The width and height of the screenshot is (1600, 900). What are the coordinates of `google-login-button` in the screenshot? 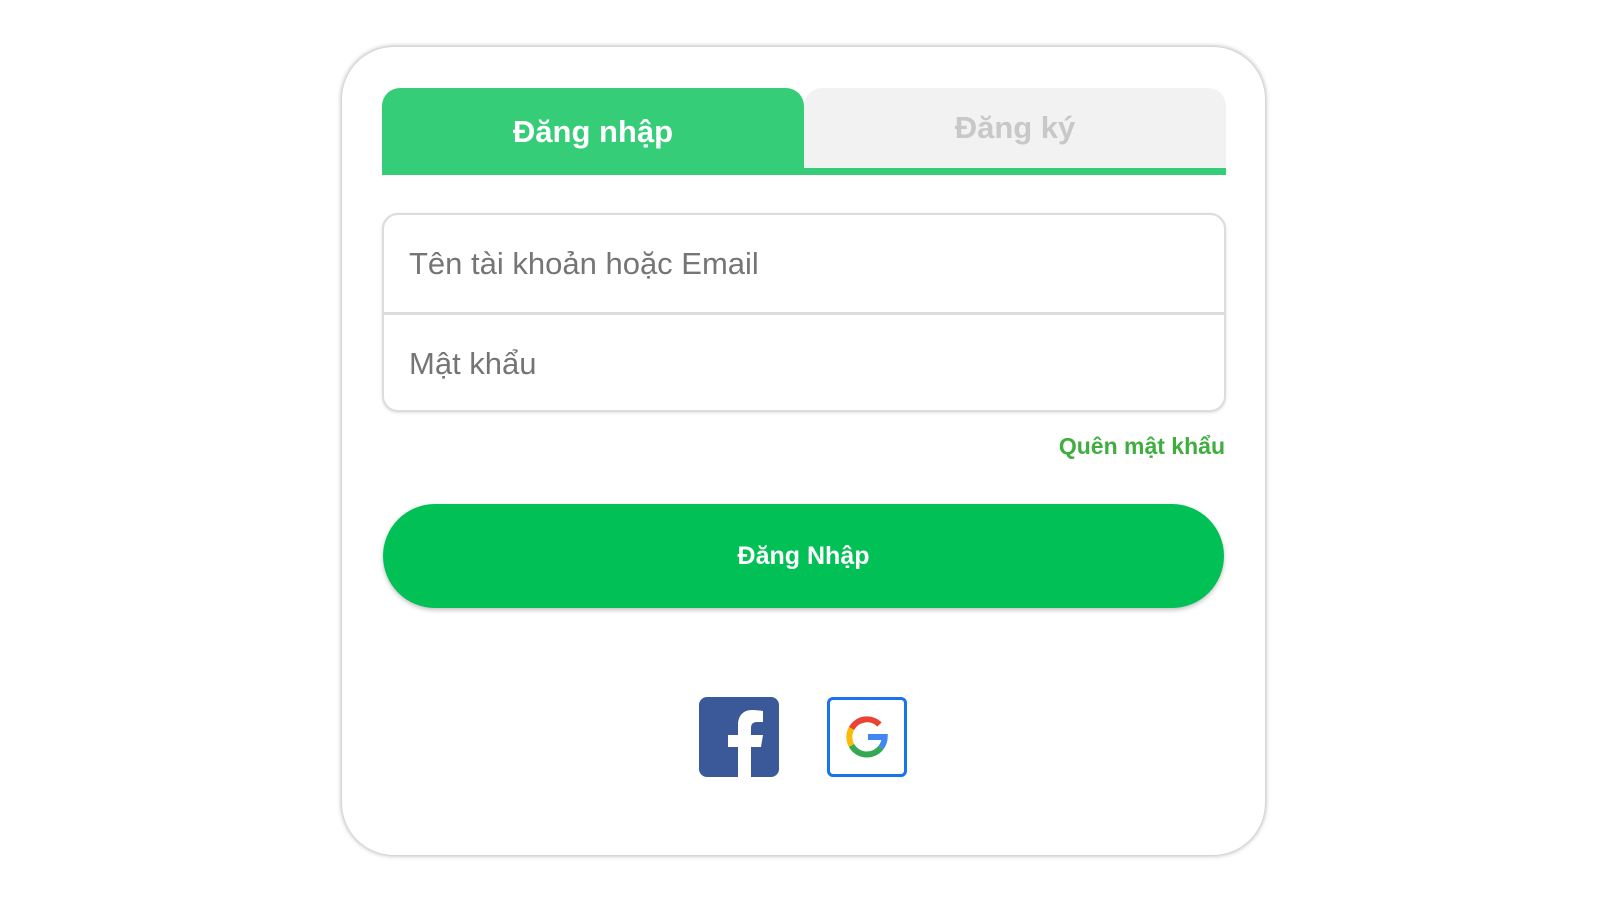 It's located at (867, 737).